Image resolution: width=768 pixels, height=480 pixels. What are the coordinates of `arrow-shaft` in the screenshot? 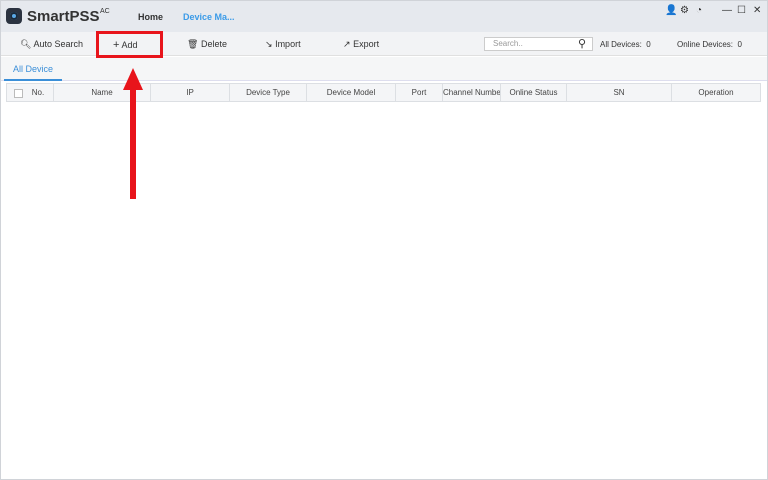 It's located at (133, 143).